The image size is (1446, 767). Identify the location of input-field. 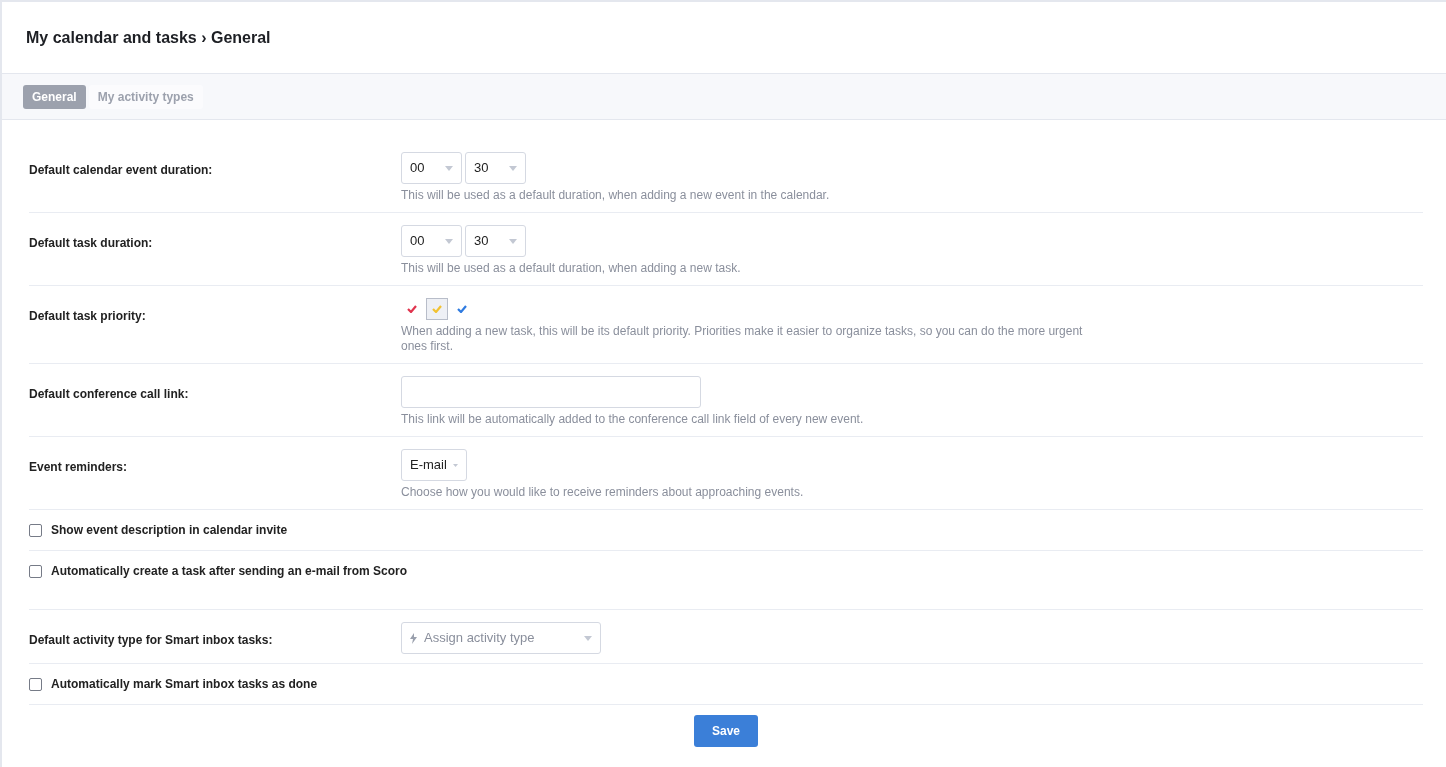
(551, 392).